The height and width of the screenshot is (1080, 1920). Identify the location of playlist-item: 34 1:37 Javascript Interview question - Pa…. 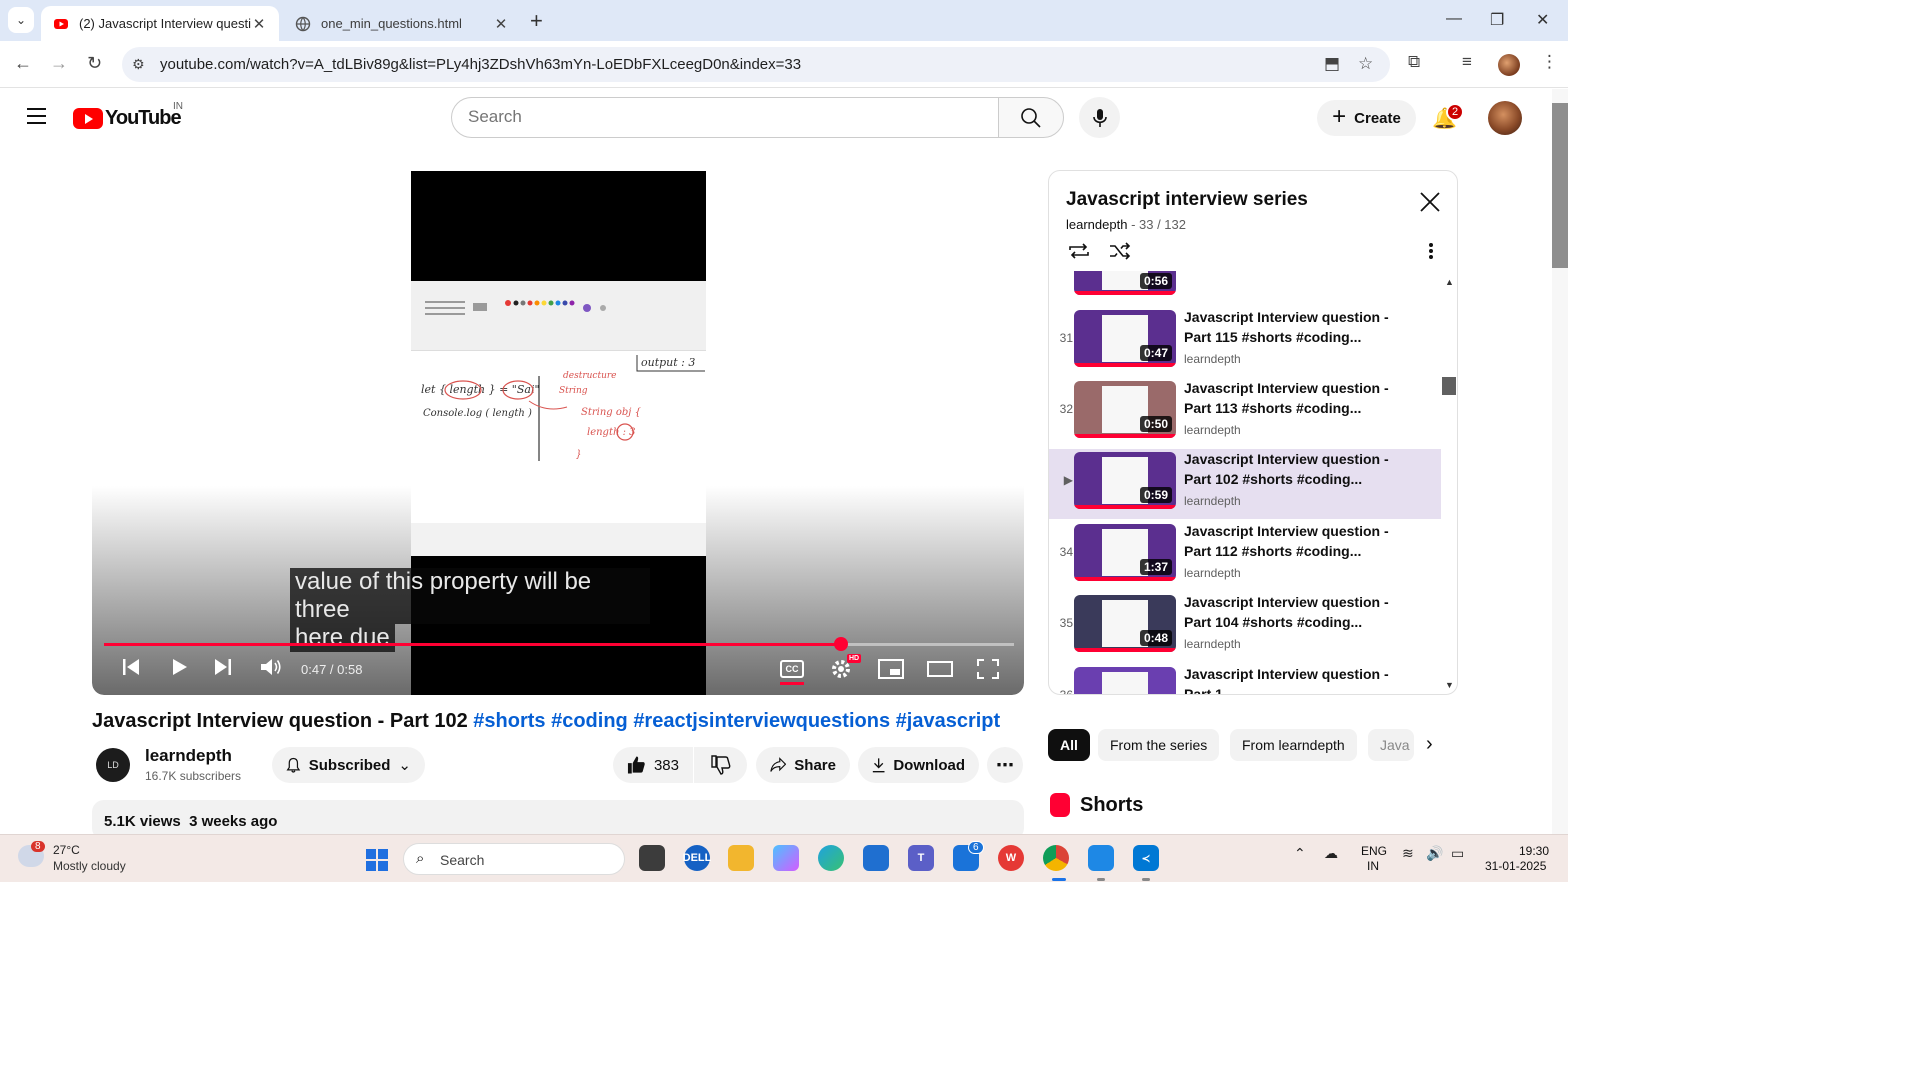
(1245, 556).